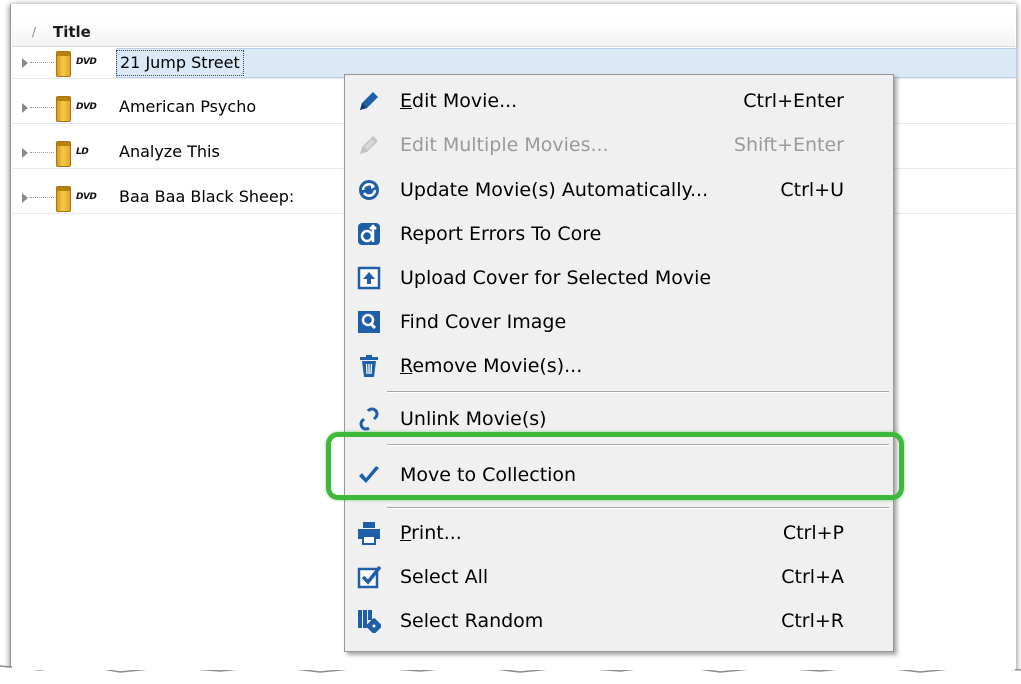  I want to click on upload-icon, so click(369, 278).